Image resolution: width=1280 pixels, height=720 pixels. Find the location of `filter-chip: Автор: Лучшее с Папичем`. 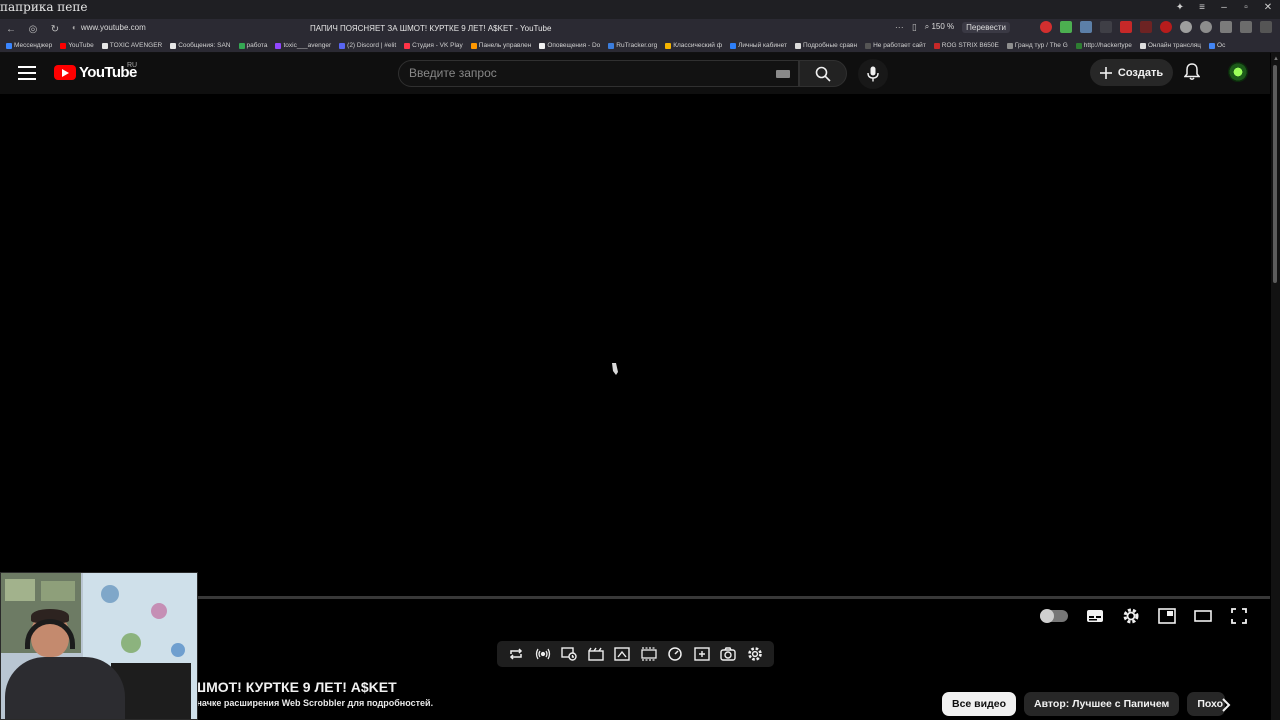

filter-chip: Автор: Лучшее с Папичем is located at coordinates (1102, 704).